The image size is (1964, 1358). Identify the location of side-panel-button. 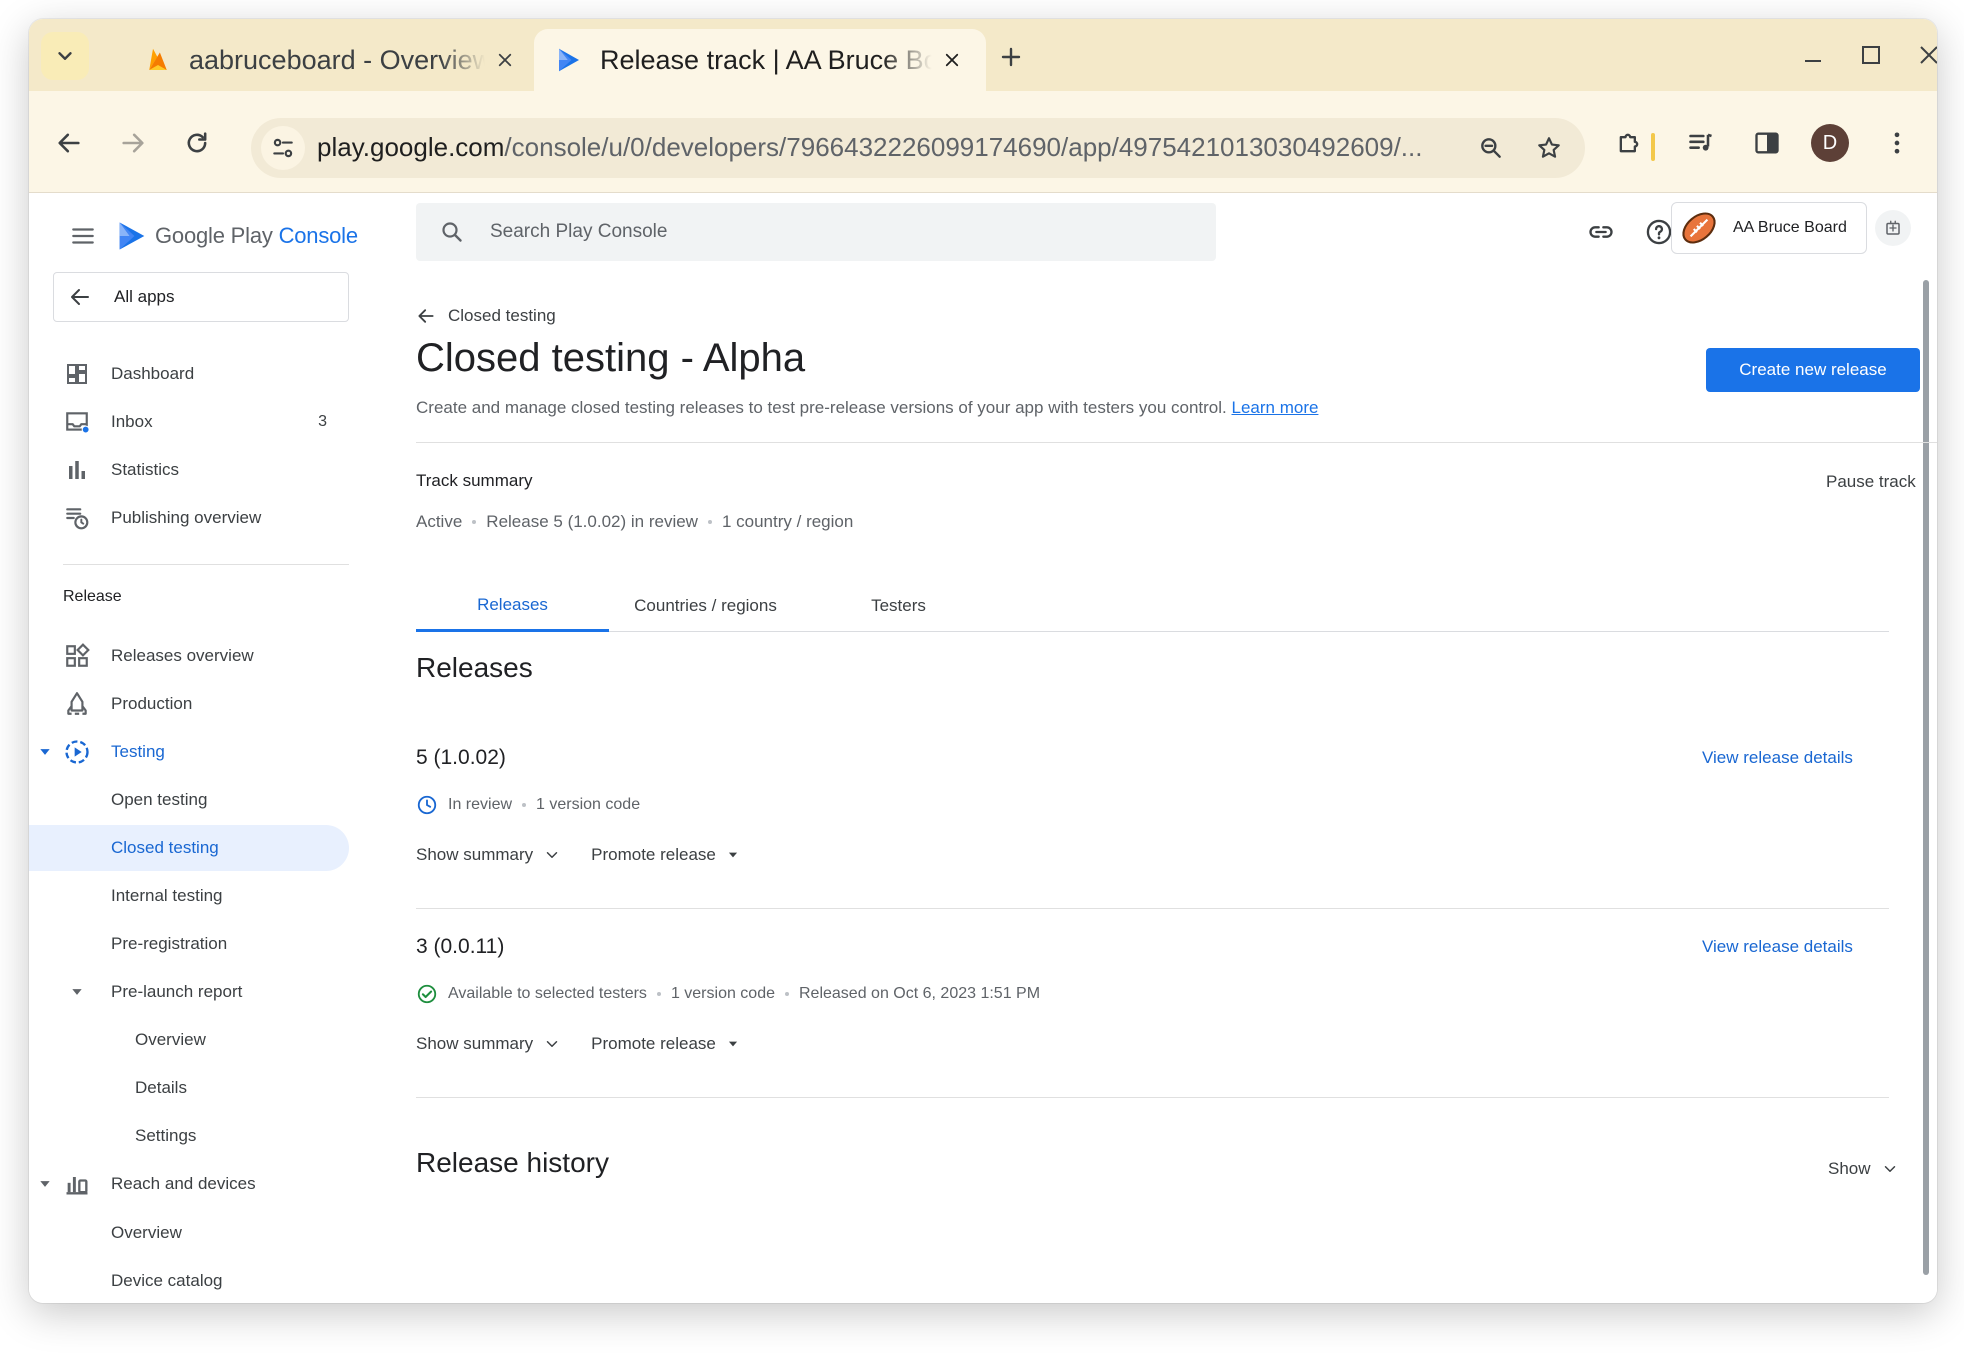
(1767, 143).